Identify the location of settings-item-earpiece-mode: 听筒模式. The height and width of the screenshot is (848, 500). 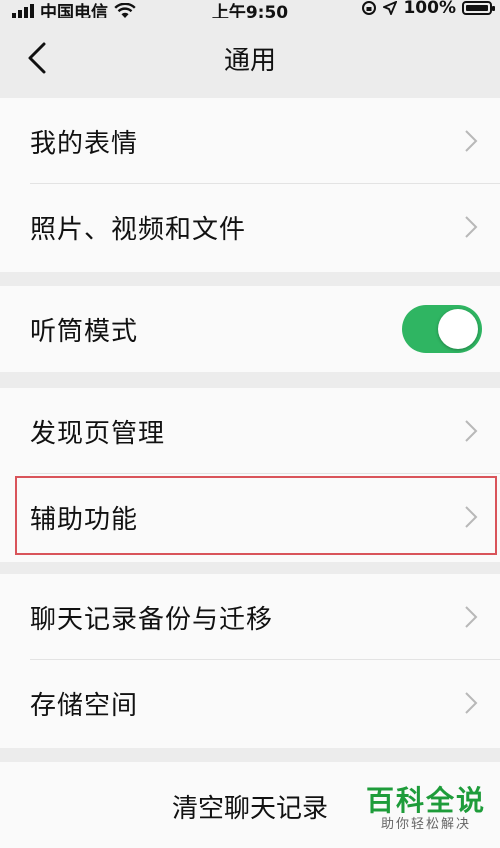
(250, 329).